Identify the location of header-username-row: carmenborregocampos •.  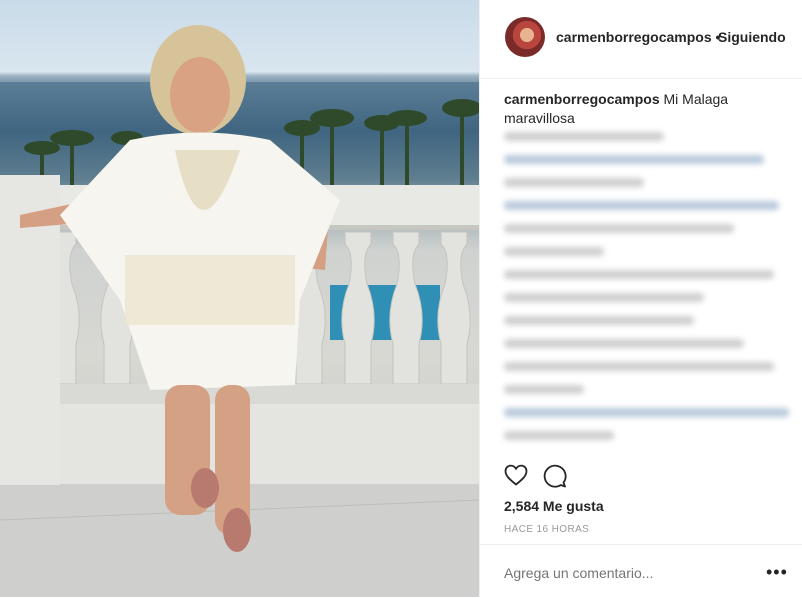
(638, 37).